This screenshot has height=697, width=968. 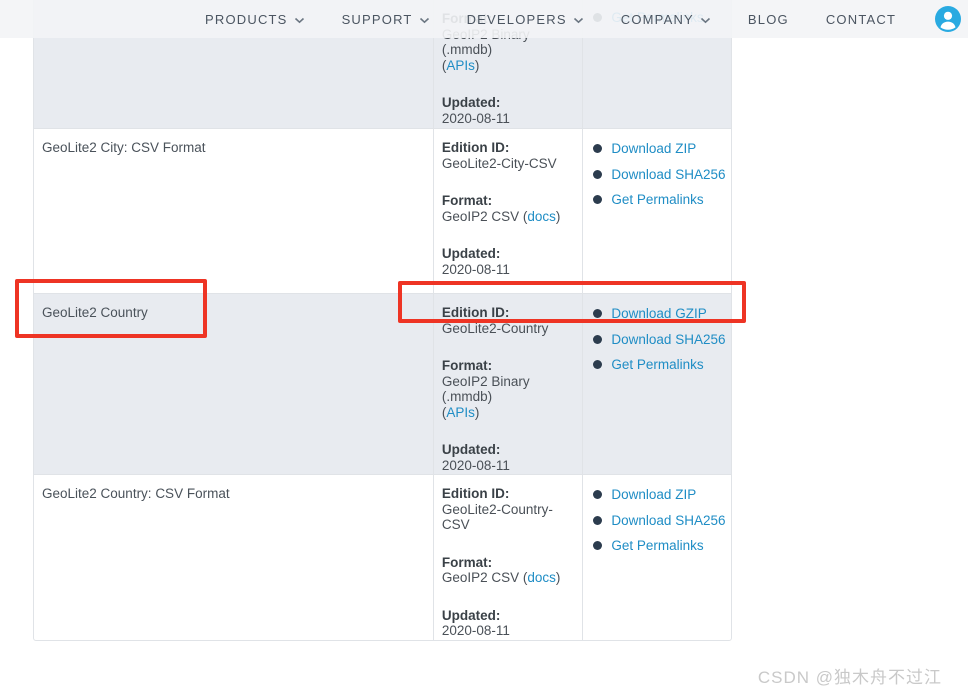 I want to click on edition-id-field: Edition ID: GeoLite2-City-CSV, so click(x=510, y=155).